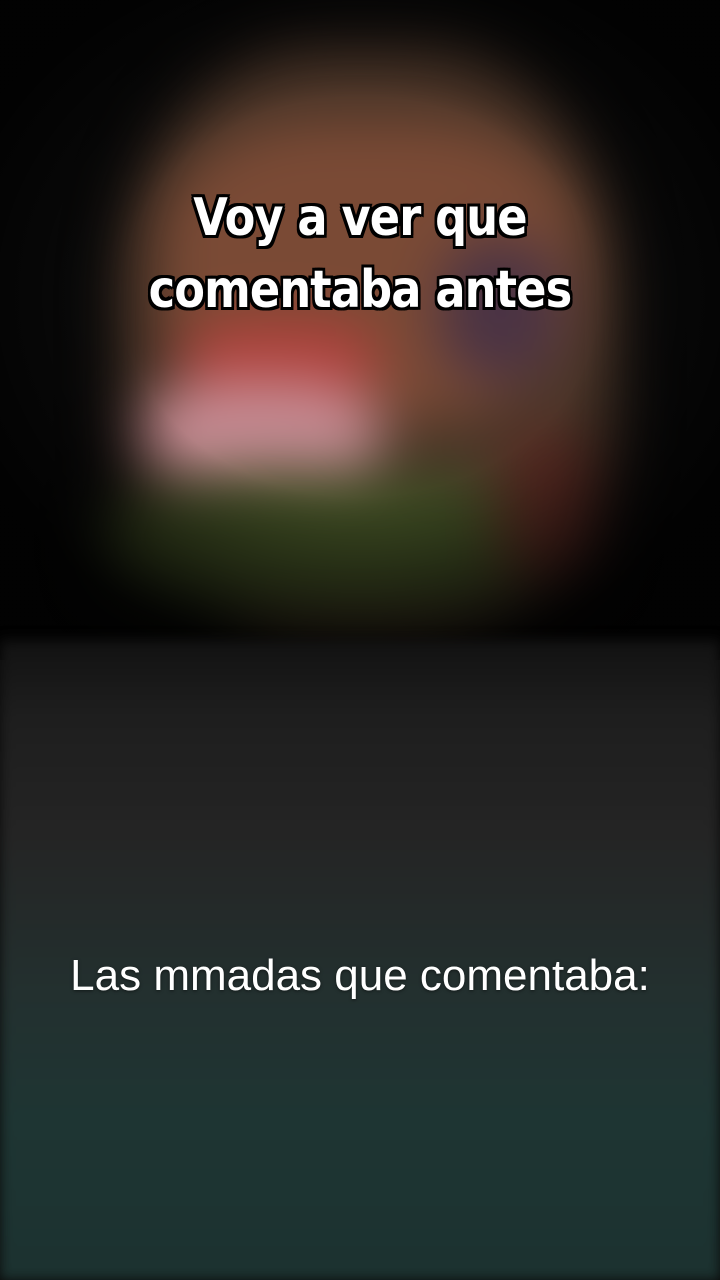 The width and height of the screenshot is (720, 1280). Describe the element at coordinates (360, 254) in the screenshot. I see `top-caption: Voy a ver que comentaba antes` at that location.